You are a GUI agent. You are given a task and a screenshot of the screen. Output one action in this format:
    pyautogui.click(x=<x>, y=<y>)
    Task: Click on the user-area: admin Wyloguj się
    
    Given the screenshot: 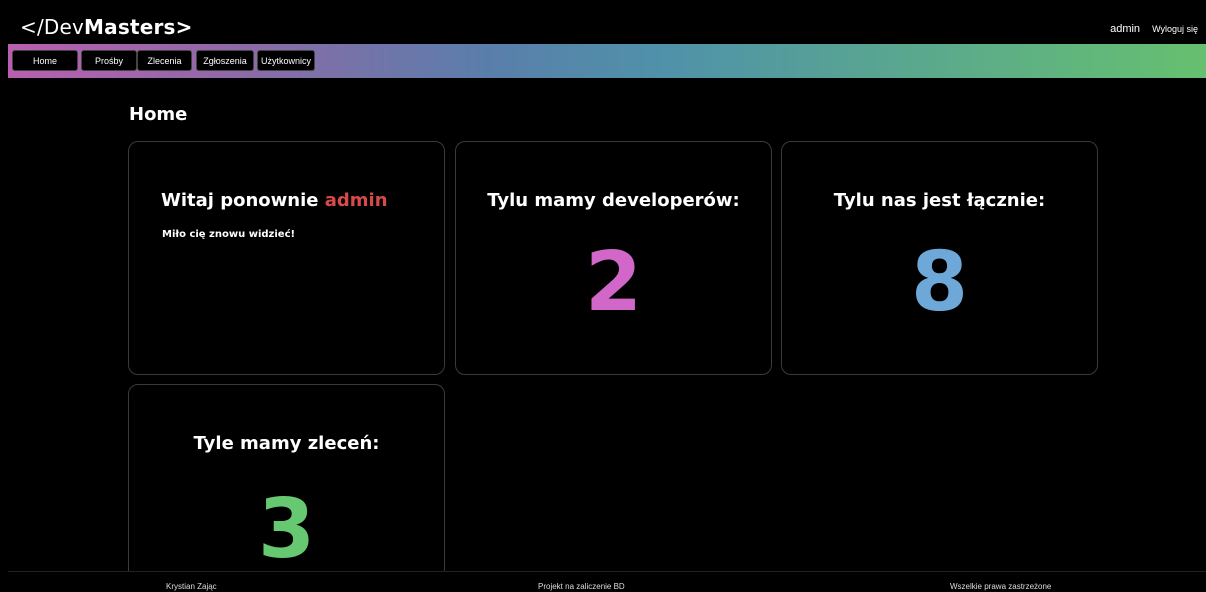 What is the action you would take?
    pyautogui.click(x=1154, y=29)
    